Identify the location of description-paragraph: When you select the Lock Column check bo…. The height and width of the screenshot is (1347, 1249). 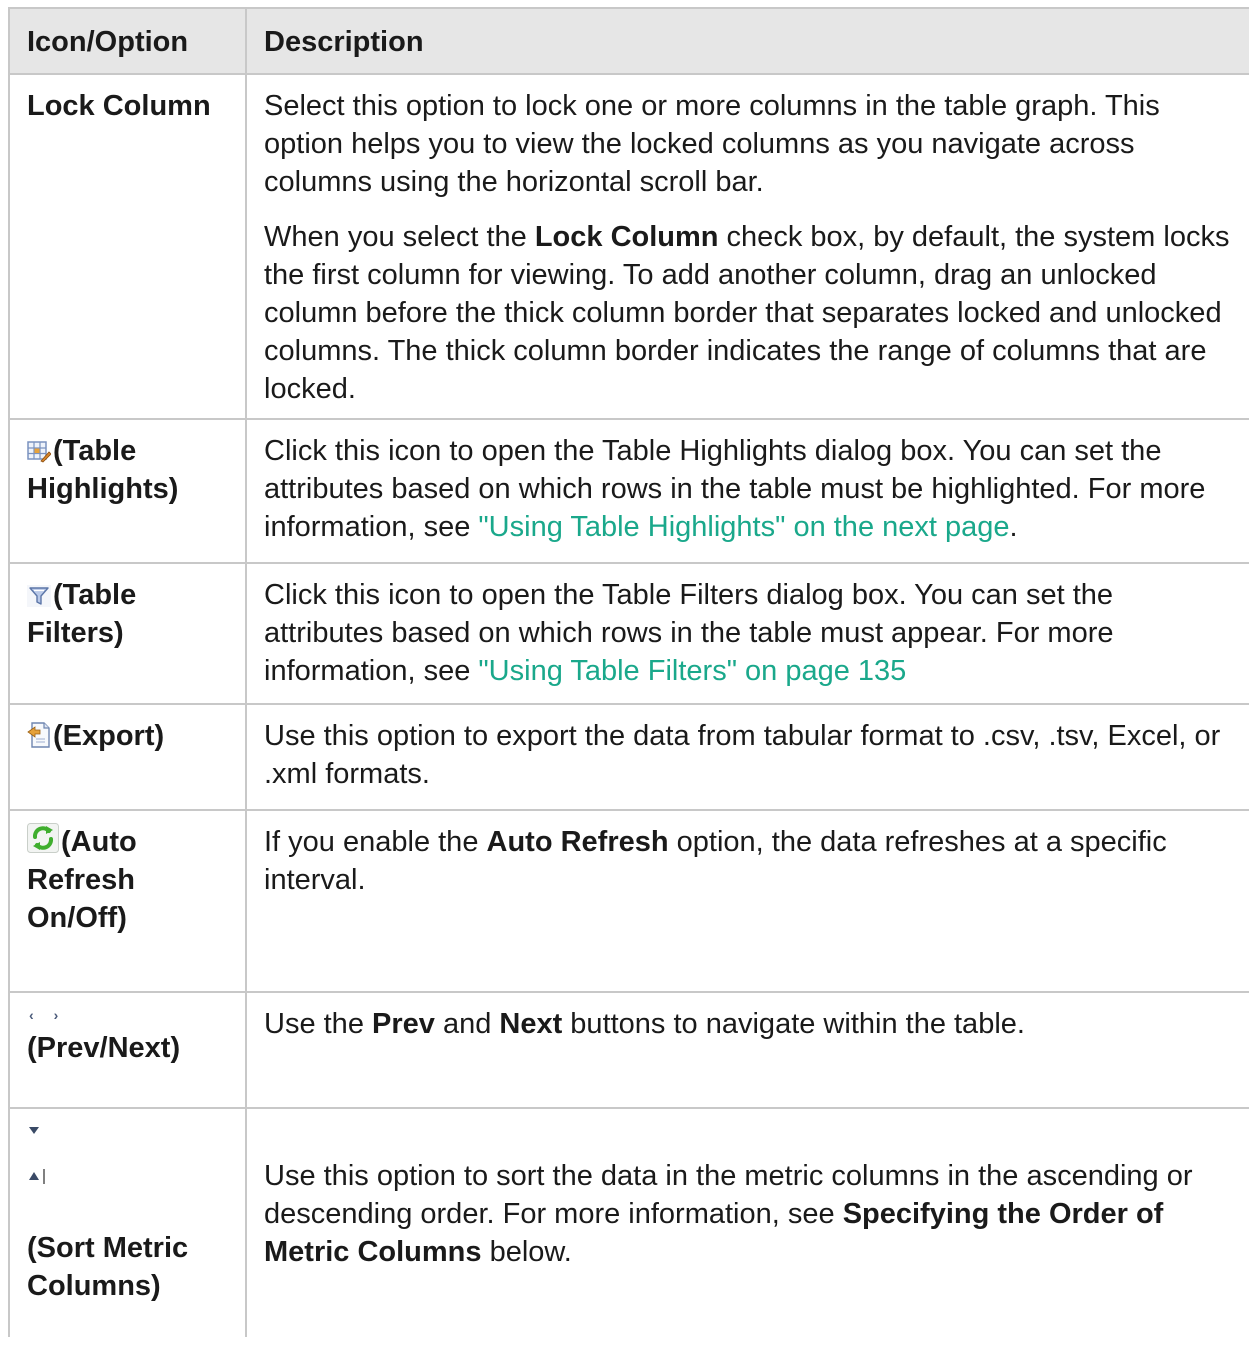
(751, 313).